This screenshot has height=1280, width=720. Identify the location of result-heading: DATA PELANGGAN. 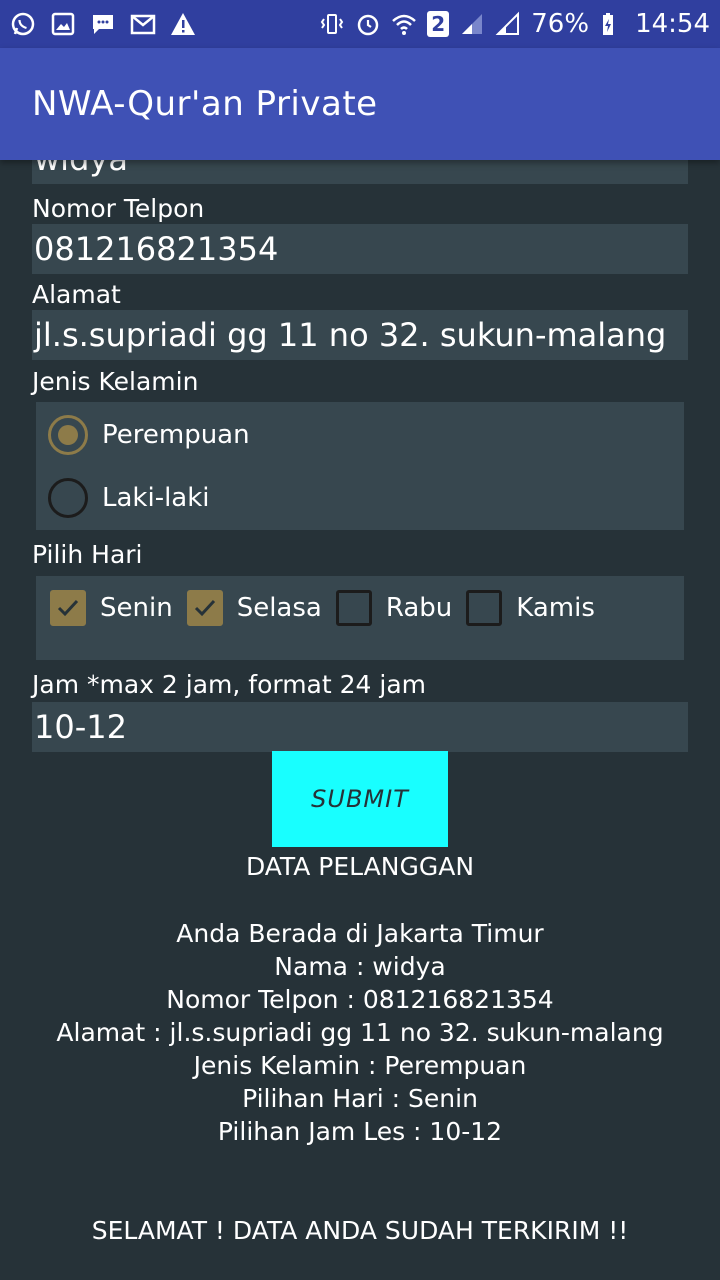
(360, 866).